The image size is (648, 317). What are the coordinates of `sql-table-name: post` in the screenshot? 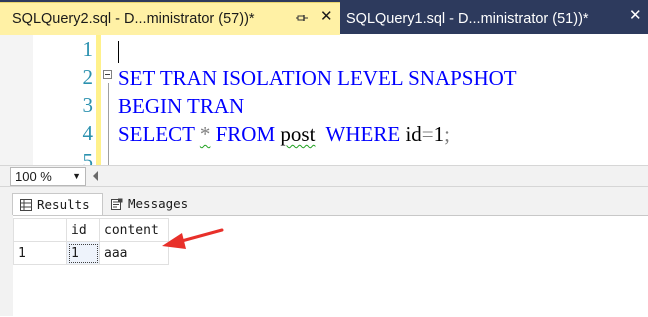 It's located at (298, 134).